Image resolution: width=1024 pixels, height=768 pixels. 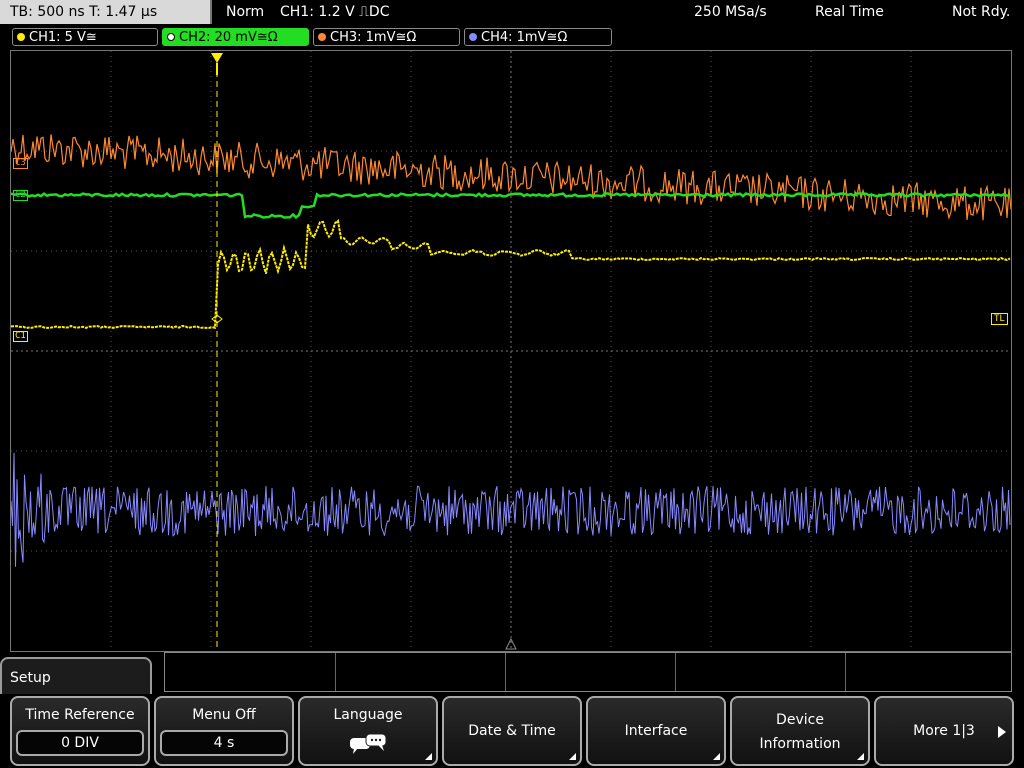 What do you see at coordinates (228, 37) in the screenshot?
I see `channel-label: CH2: 20 mV≅Ω` at bounding box center [228, 37].